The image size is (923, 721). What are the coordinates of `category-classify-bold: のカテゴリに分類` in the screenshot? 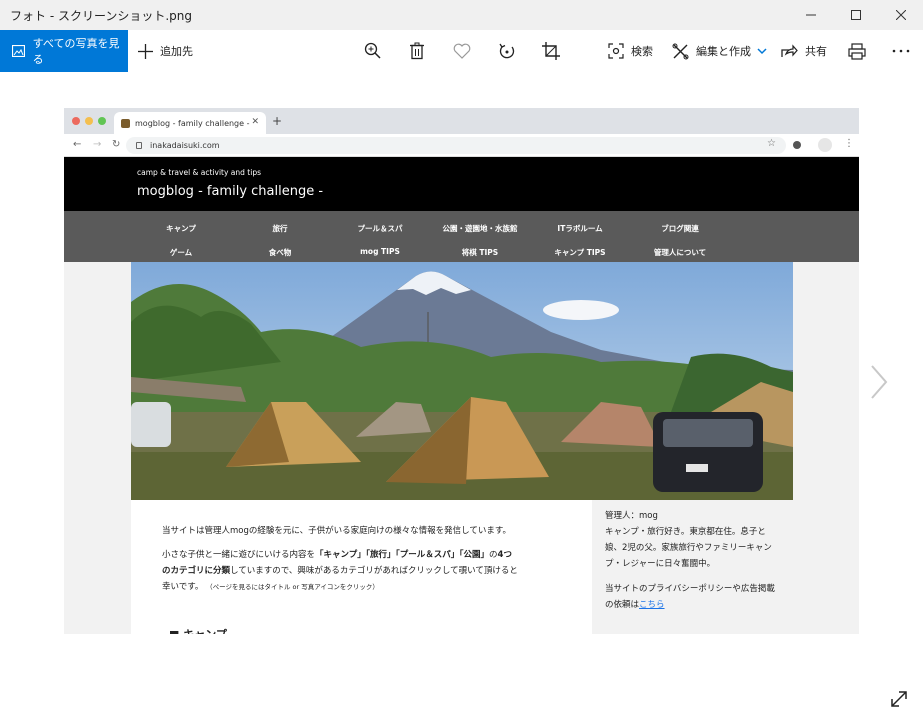 It's located at (196, 571).